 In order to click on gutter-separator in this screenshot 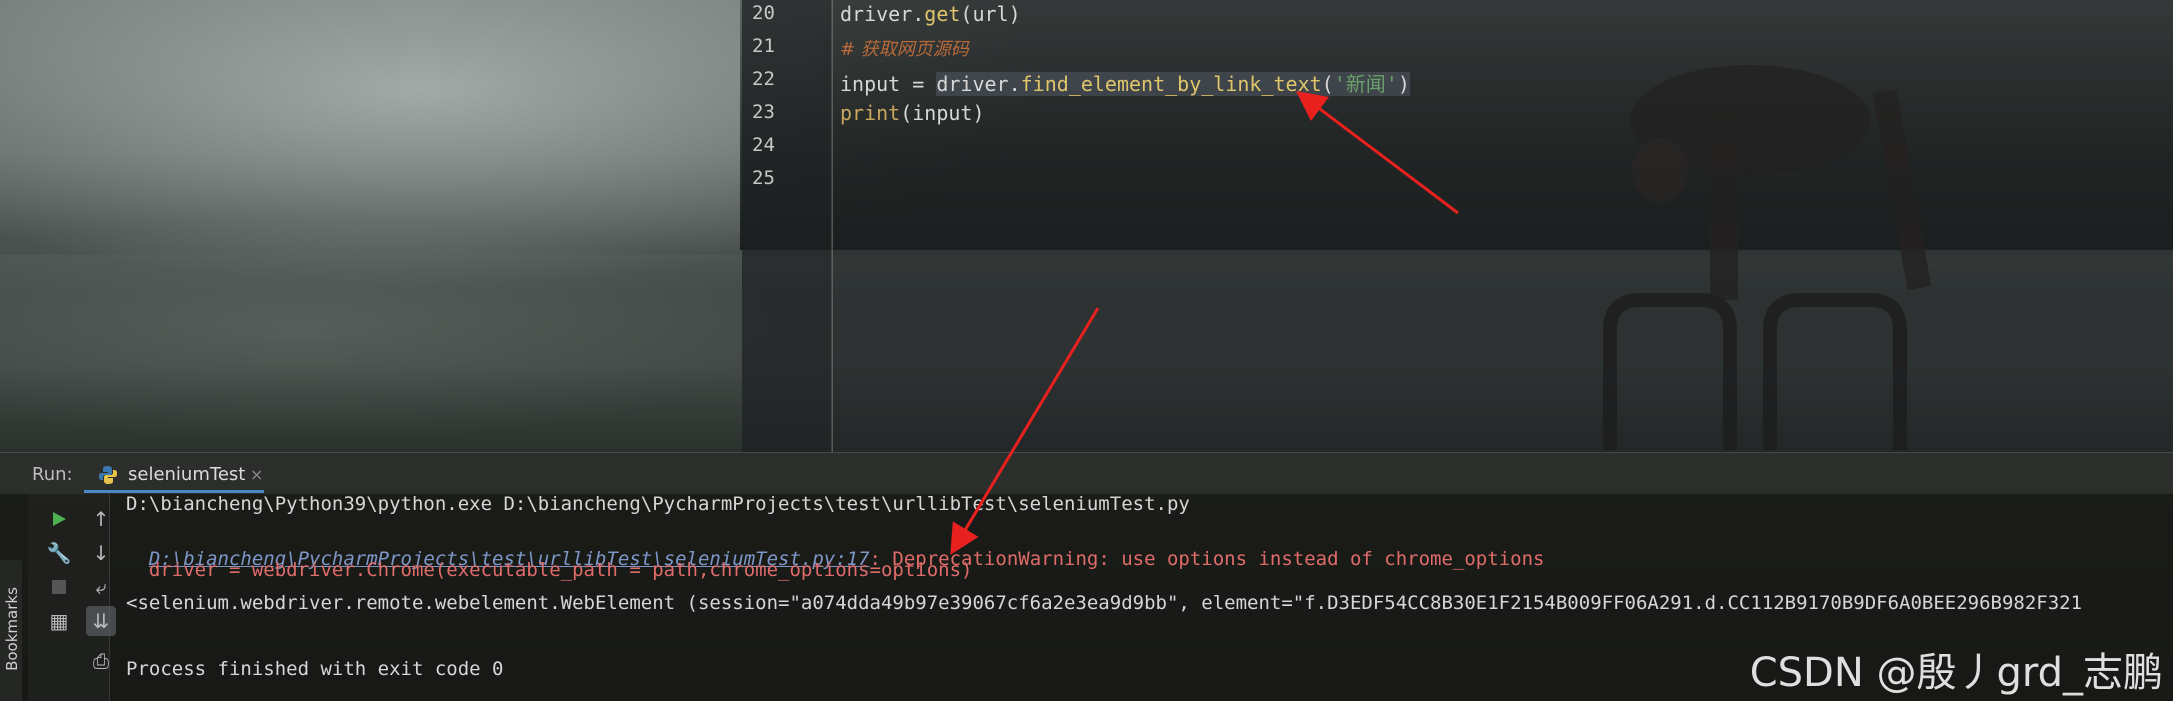, I will do `click(832, 226)`.